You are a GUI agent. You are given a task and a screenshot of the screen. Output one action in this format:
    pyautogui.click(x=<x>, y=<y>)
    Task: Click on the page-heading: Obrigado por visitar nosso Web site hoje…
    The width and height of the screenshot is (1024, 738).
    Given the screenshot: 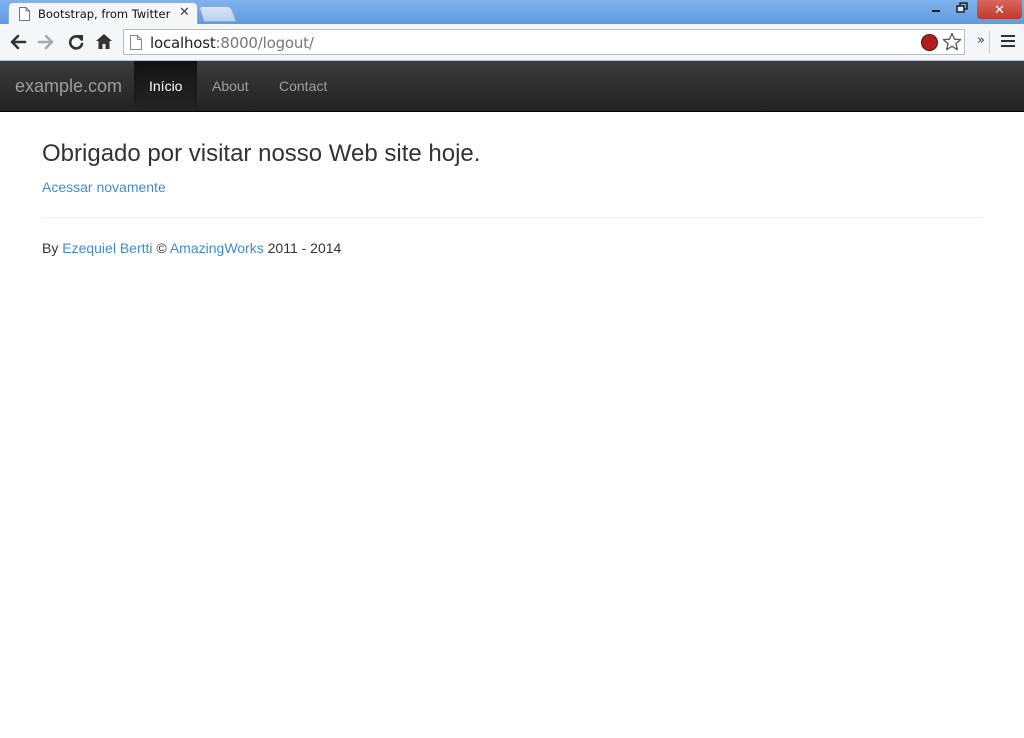 What is the action you would take?
    pyautogui.click(x=261, y=153)
    